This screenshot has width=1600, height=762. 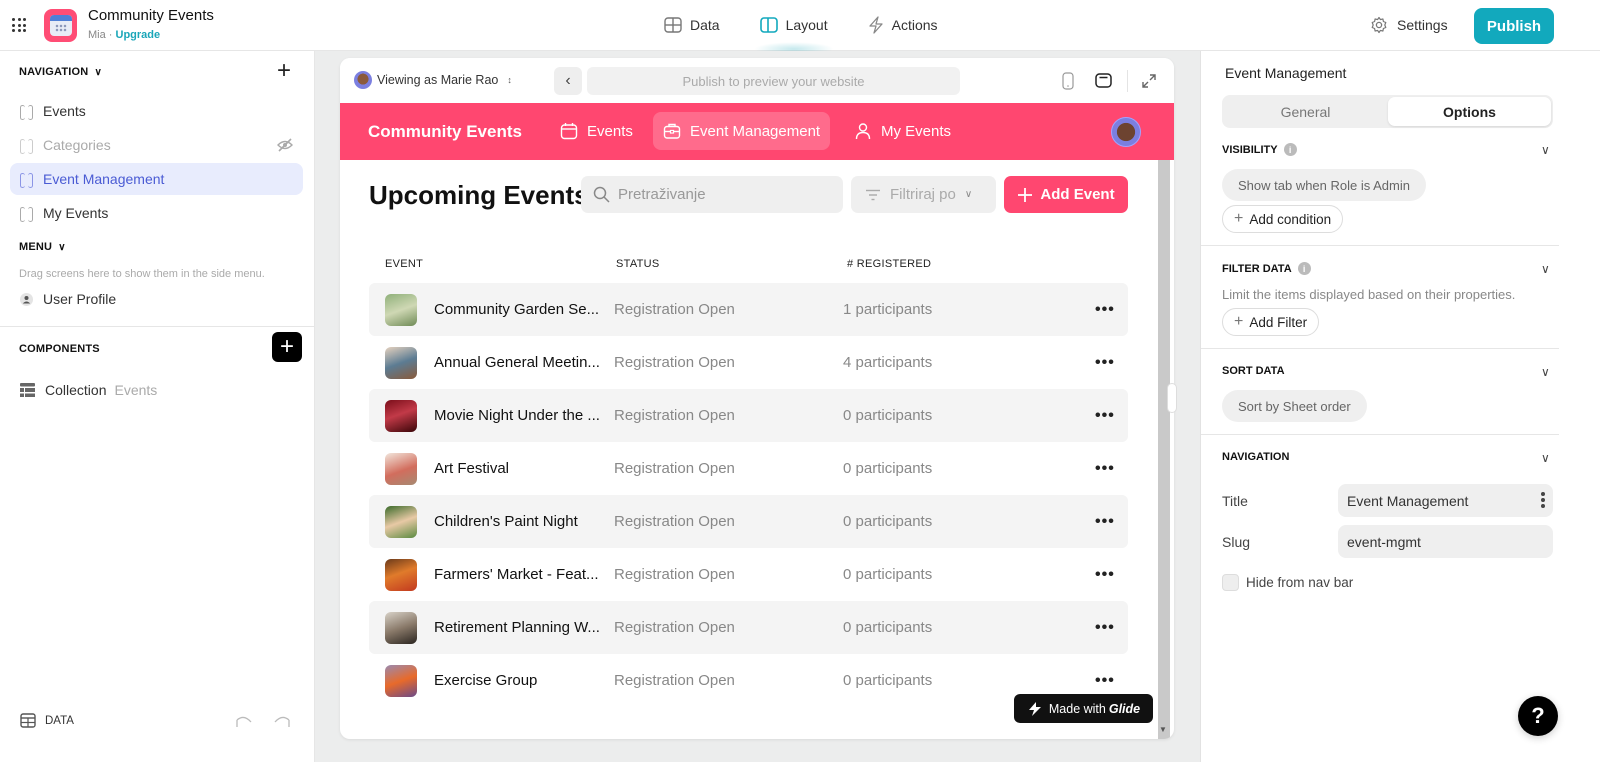 What do you see at coordinates (76, 390) in the screenshot?
I see `component-label: Collection` at bounding box center [76, 390].